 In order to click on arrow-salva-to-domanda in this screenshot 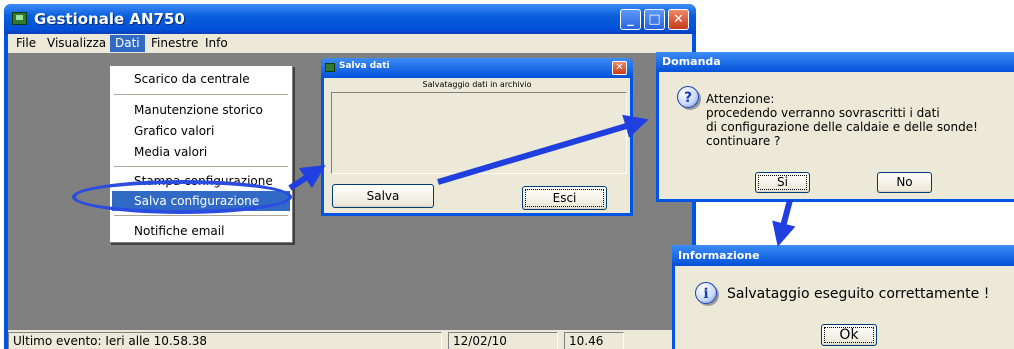, I will do `click(543, 149)`.